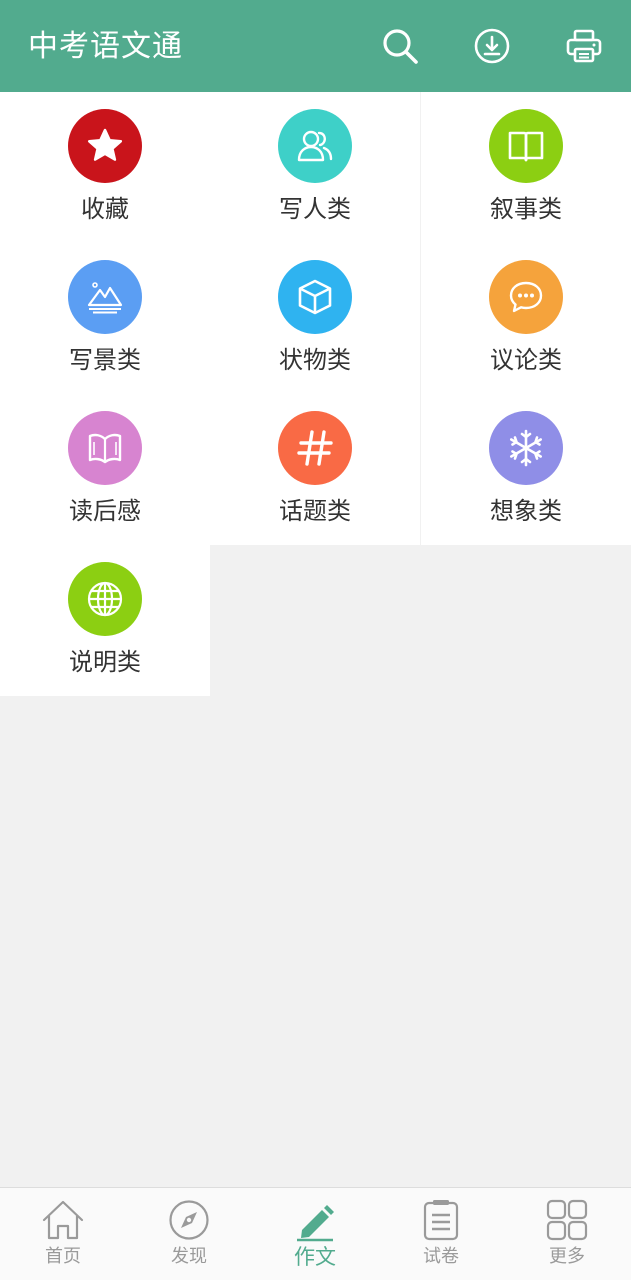 This screenshot has width=631, height=1280. I want to click on category-narrative: 叙事类, so click(526, 167).